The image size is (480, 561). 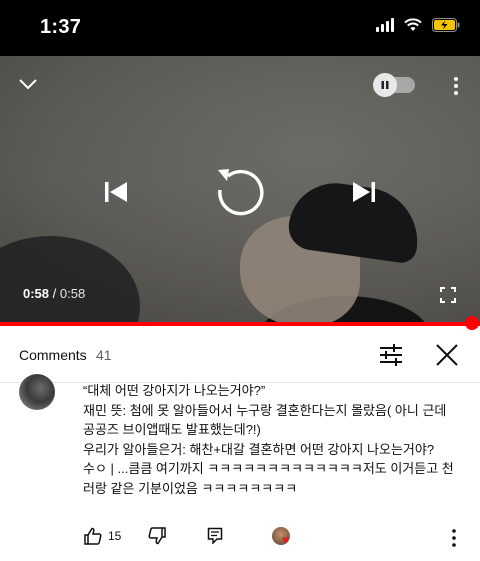 I want to click on commenter-avatar, so click(x=37, y=392).